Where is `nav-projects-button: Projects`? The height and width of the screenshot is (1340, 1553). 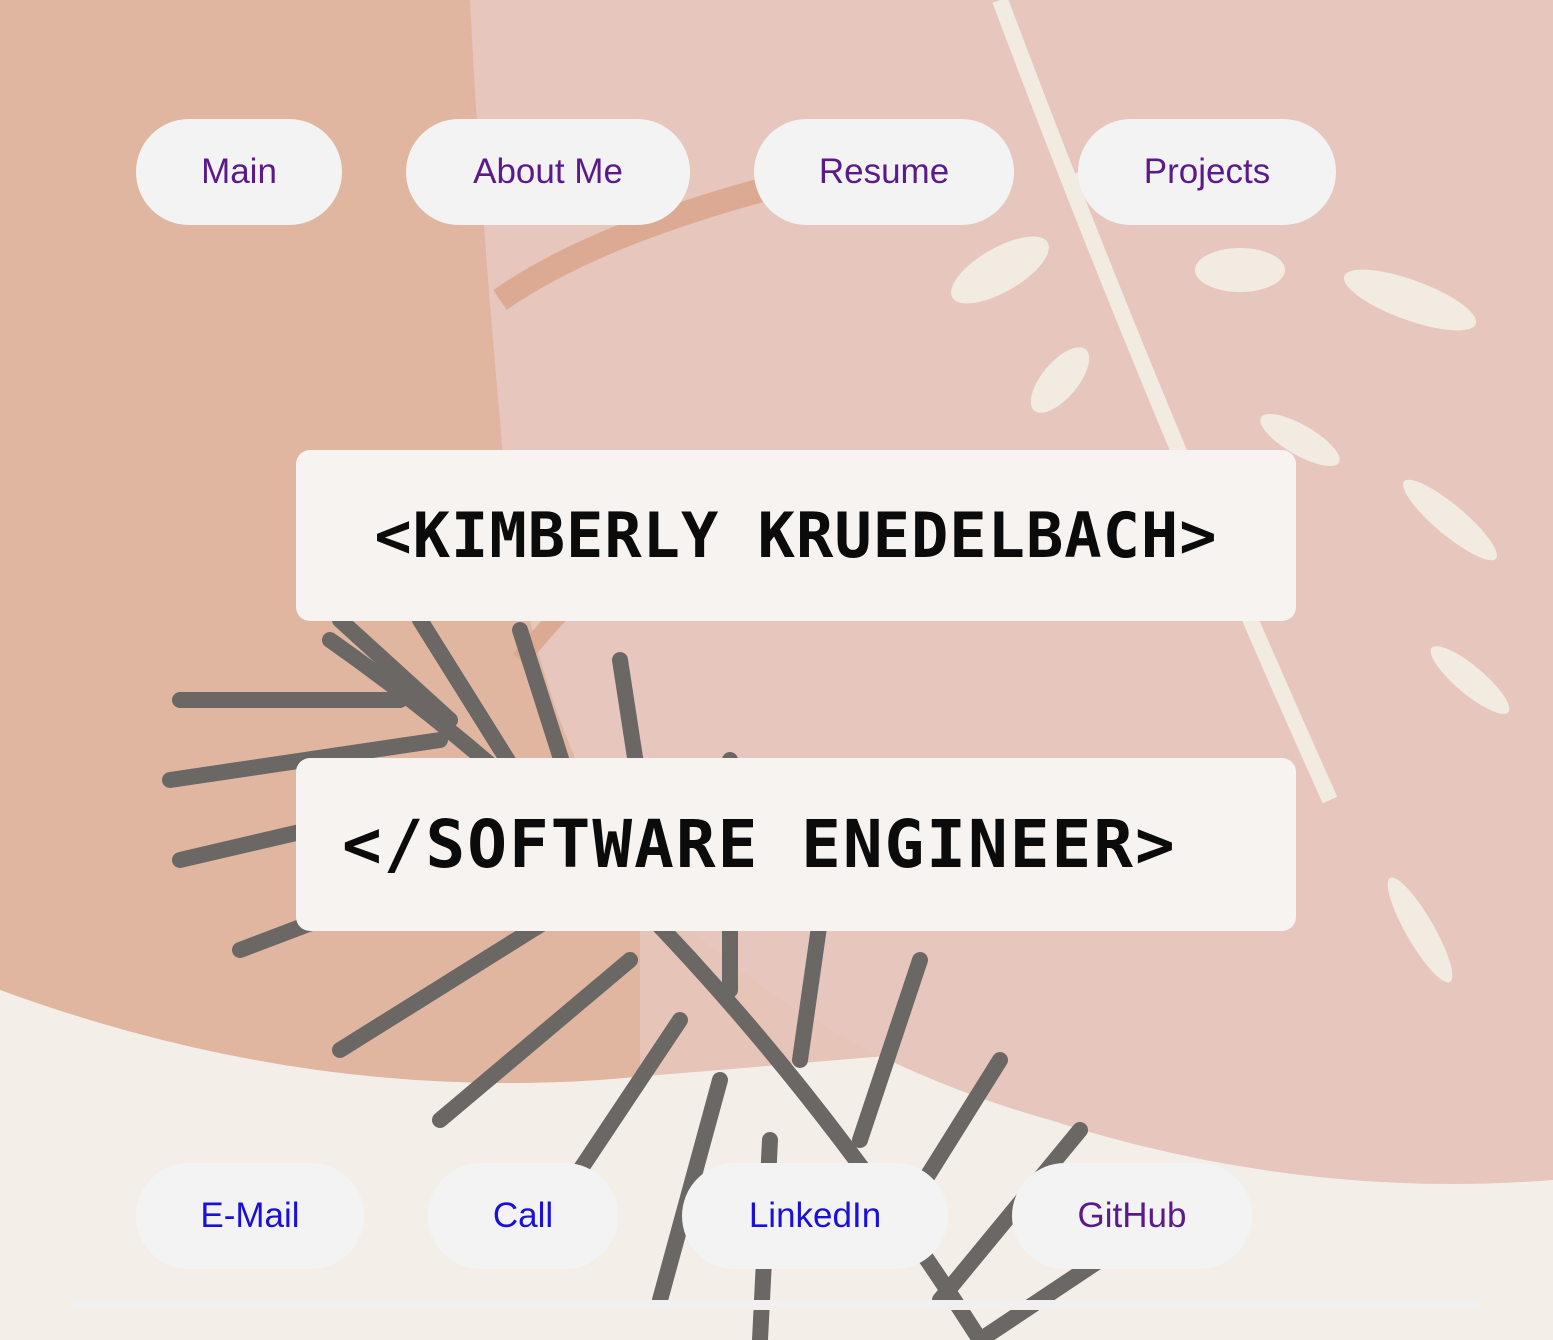
nav-projects-button: Projects is located at coordinates (1207, 172).